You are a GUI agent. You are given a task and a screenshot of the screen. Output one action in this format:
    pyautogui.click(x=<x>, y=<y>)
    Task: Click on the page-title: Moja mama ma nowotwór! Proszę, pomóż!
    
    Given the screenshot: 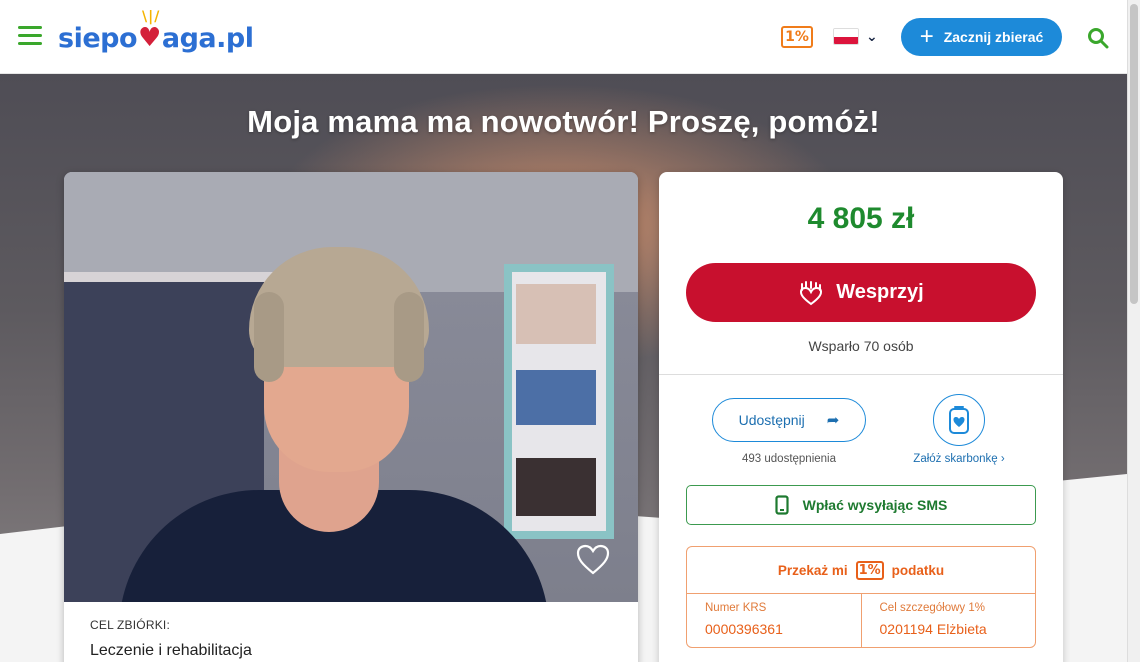 What is the action you would take?
    pyautogui.click(x=563, y=121)
    